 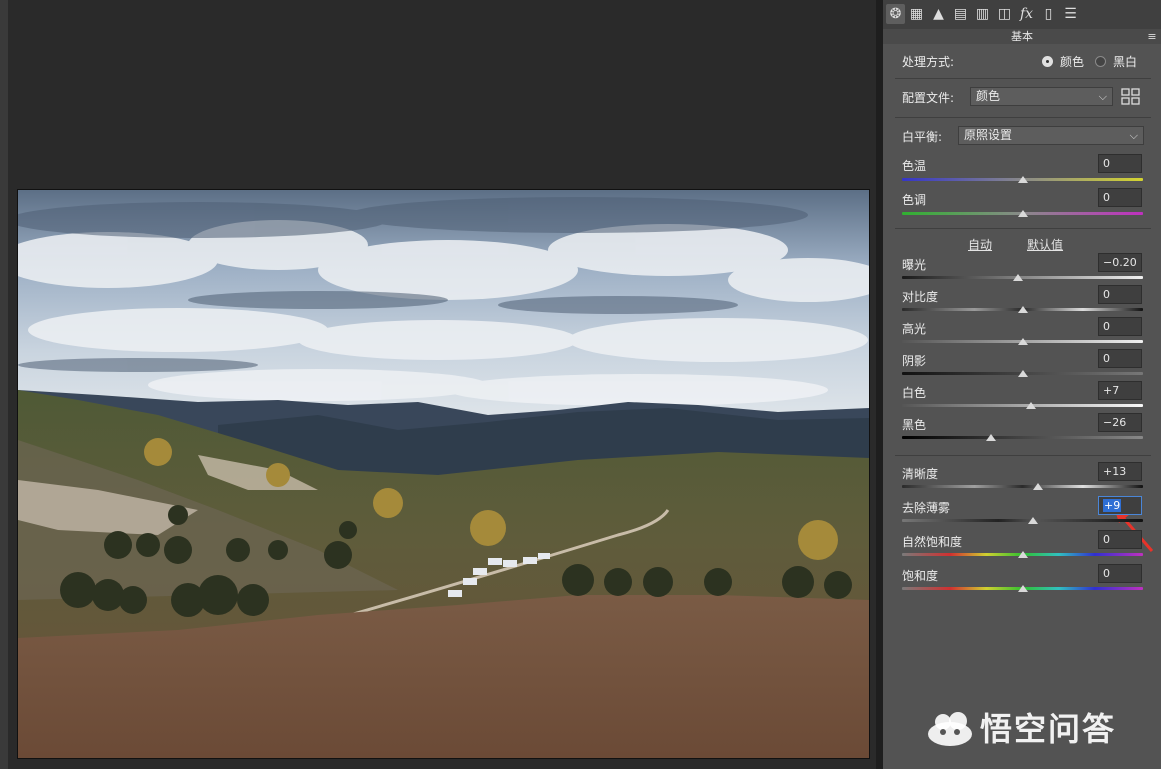 What do you see at coordinates (1022, 373) in the screenshot?
I see `shadows-slider-thumb` at bounding box center [1022, 373].